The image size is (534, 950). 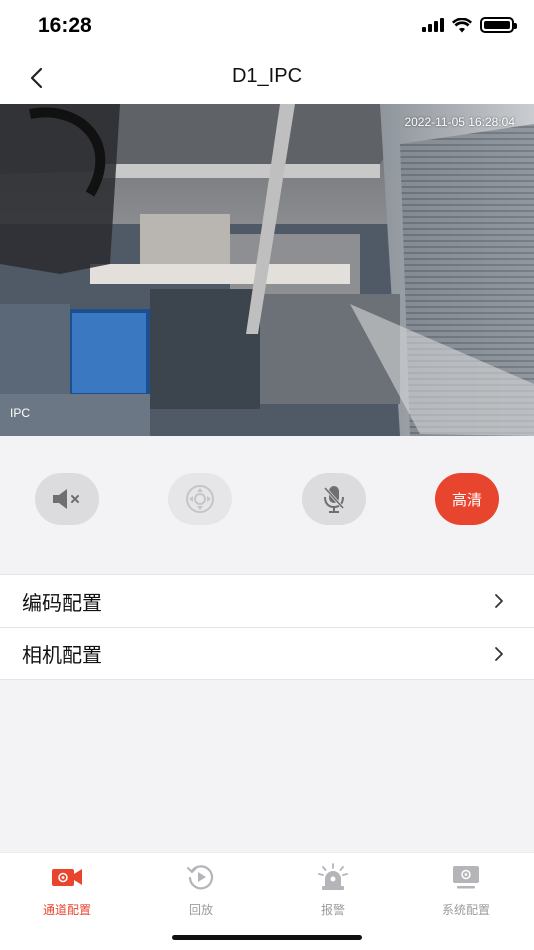 I want to click on tab-system-config: 系统配置, so click(x=466, y=890).